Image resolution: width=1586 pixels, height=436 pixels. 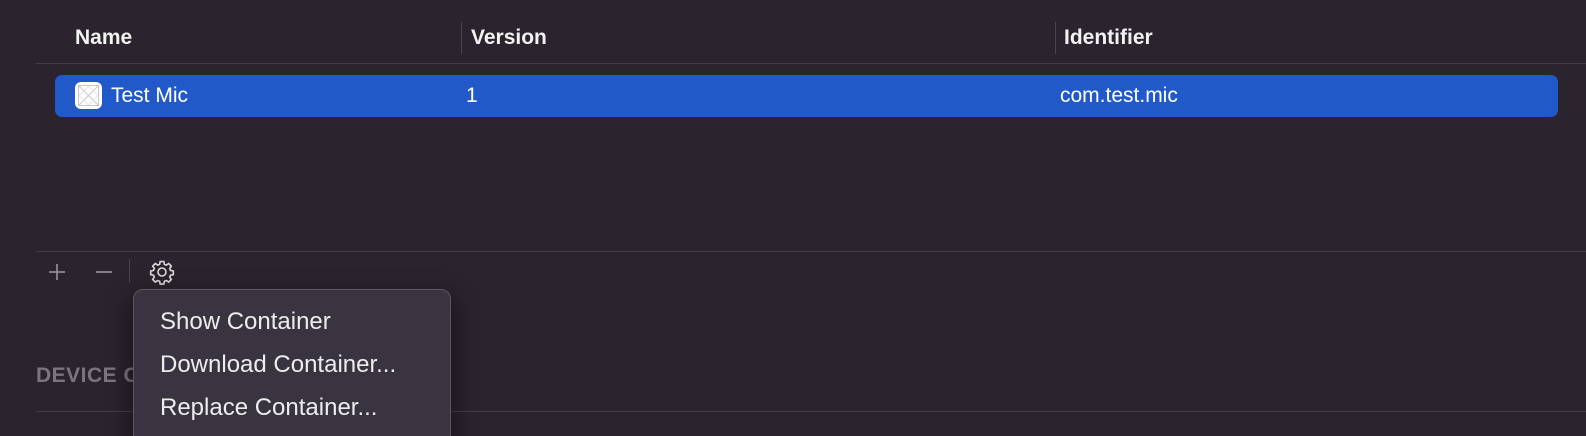 I want to click on column-header-label: Name, so click(x=104, y=37).